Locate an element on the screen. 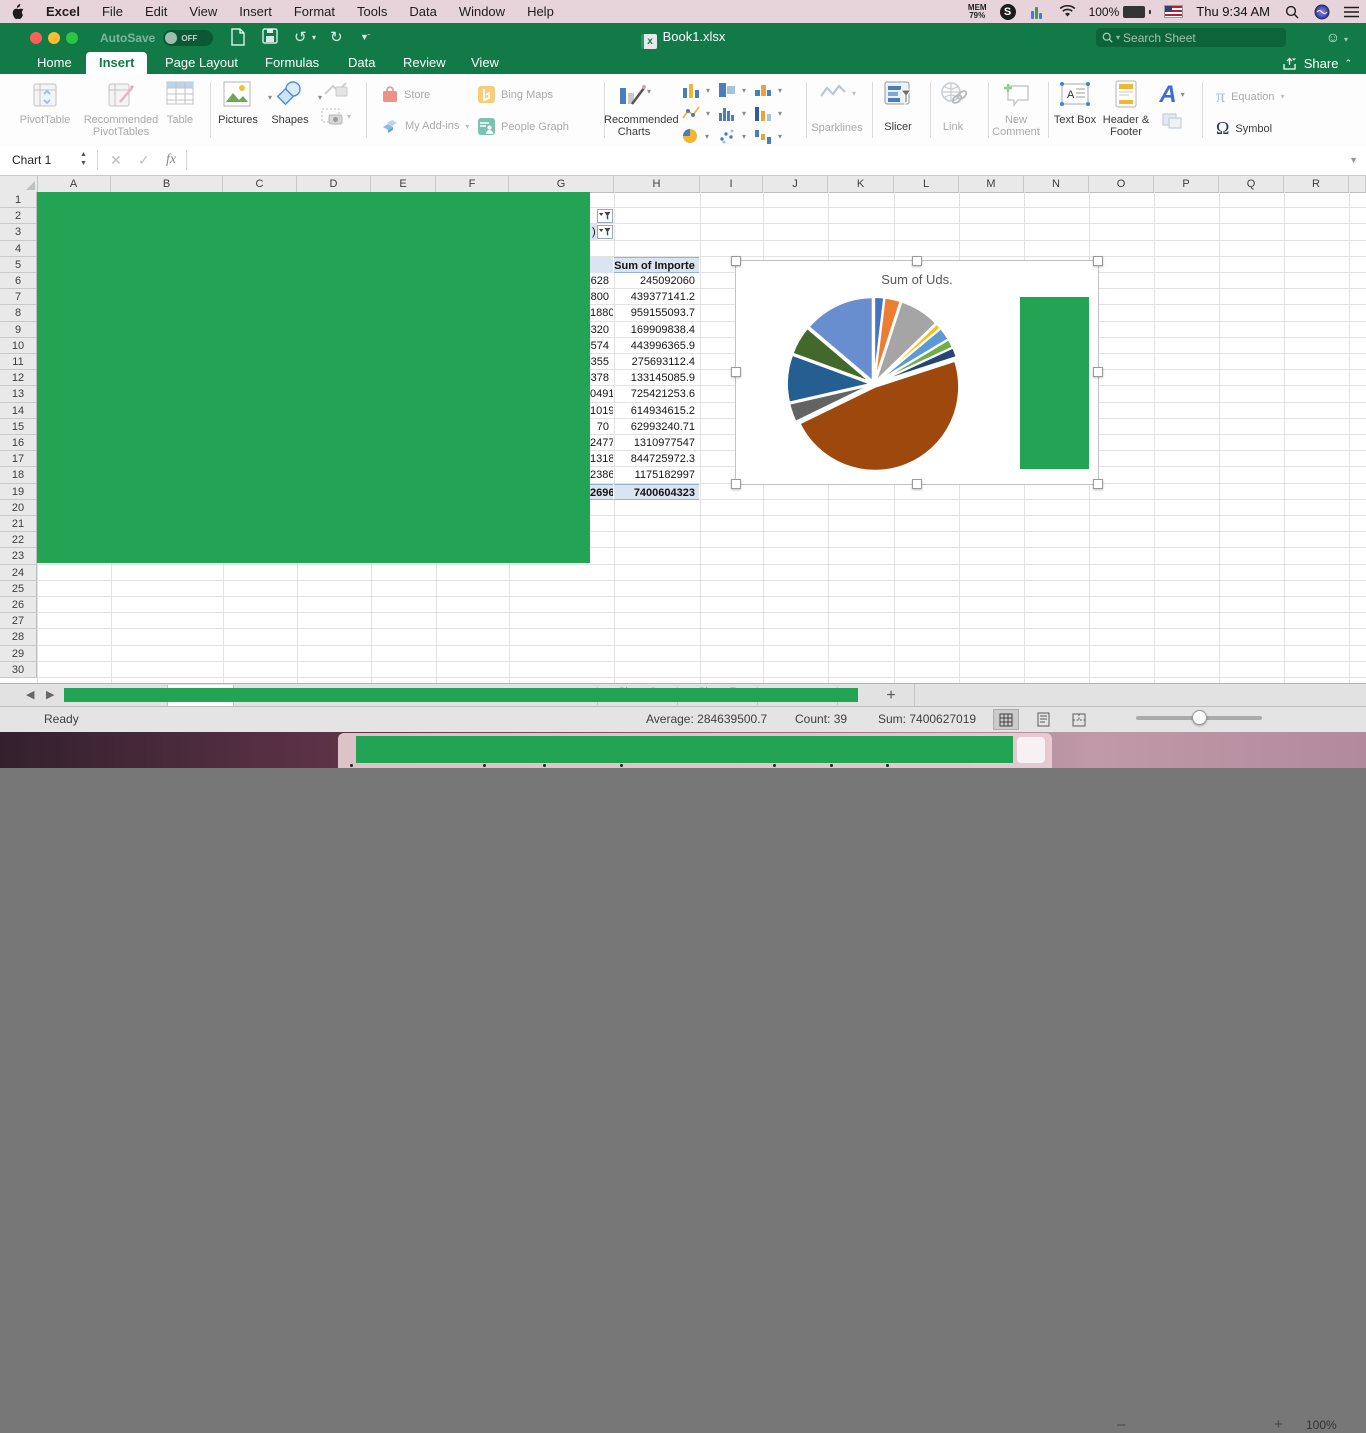  column-header-B: B is located at coordinates (167, 184).